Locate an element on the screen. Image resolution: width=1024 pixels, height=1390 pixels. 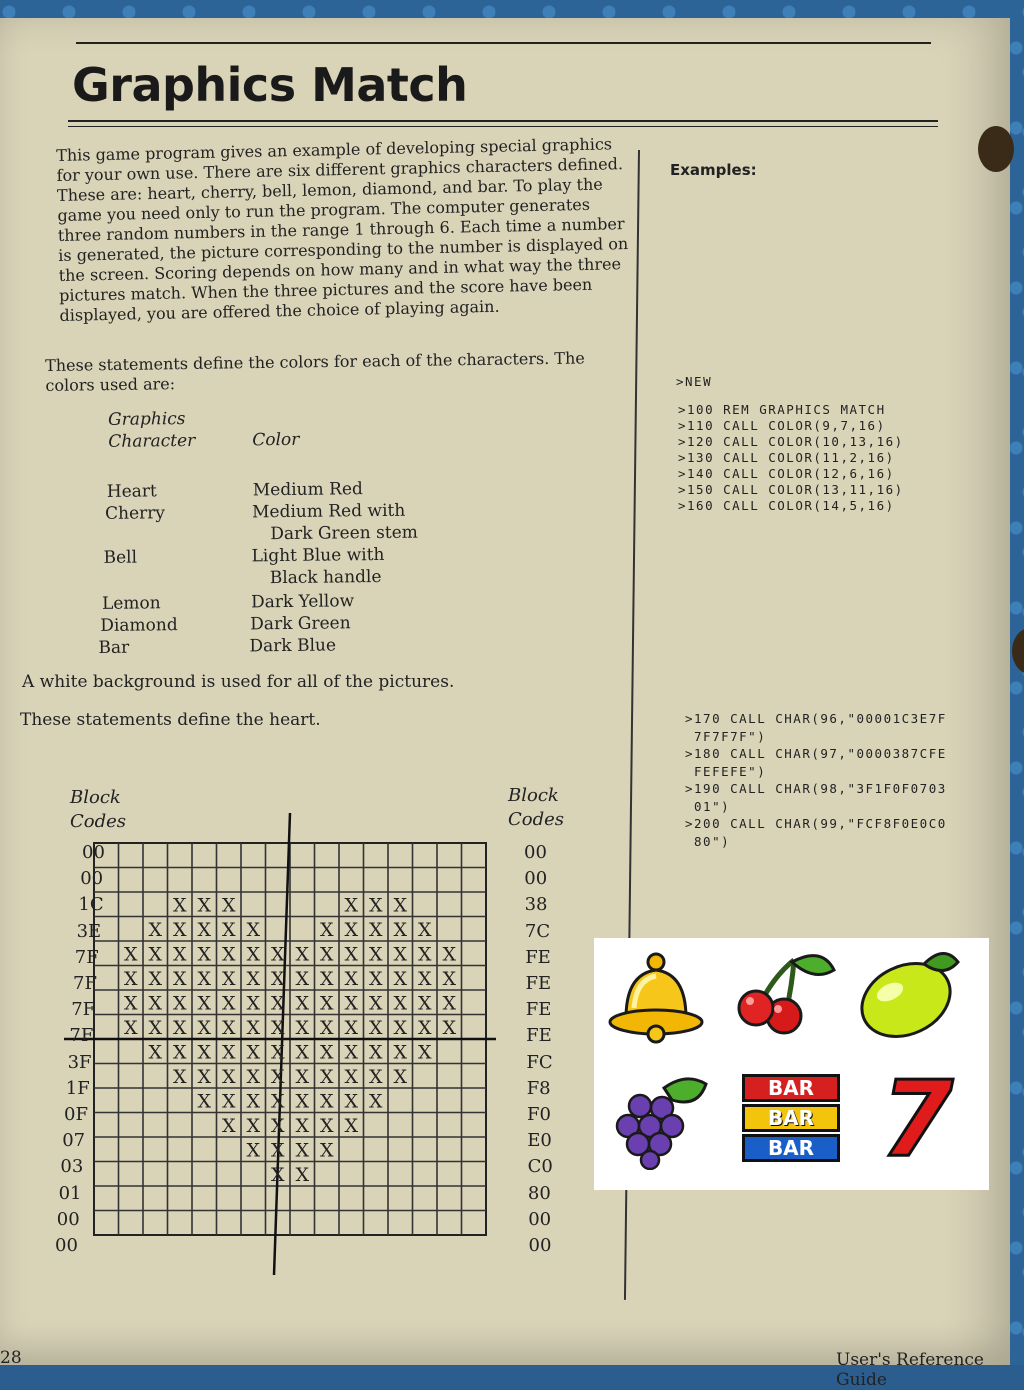
code-line: >200 CALL CHAR(99,"FCF8F0E0C0 is located at coordinates (816, 823).